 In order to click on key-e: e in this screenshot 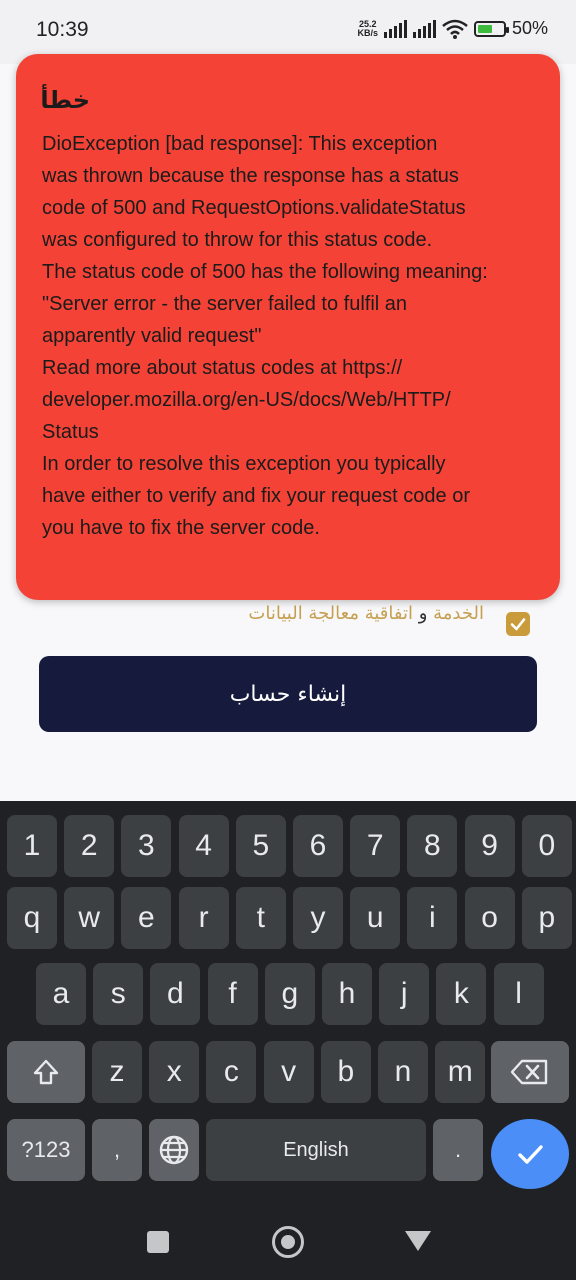, I will do `click(146, 918)`.